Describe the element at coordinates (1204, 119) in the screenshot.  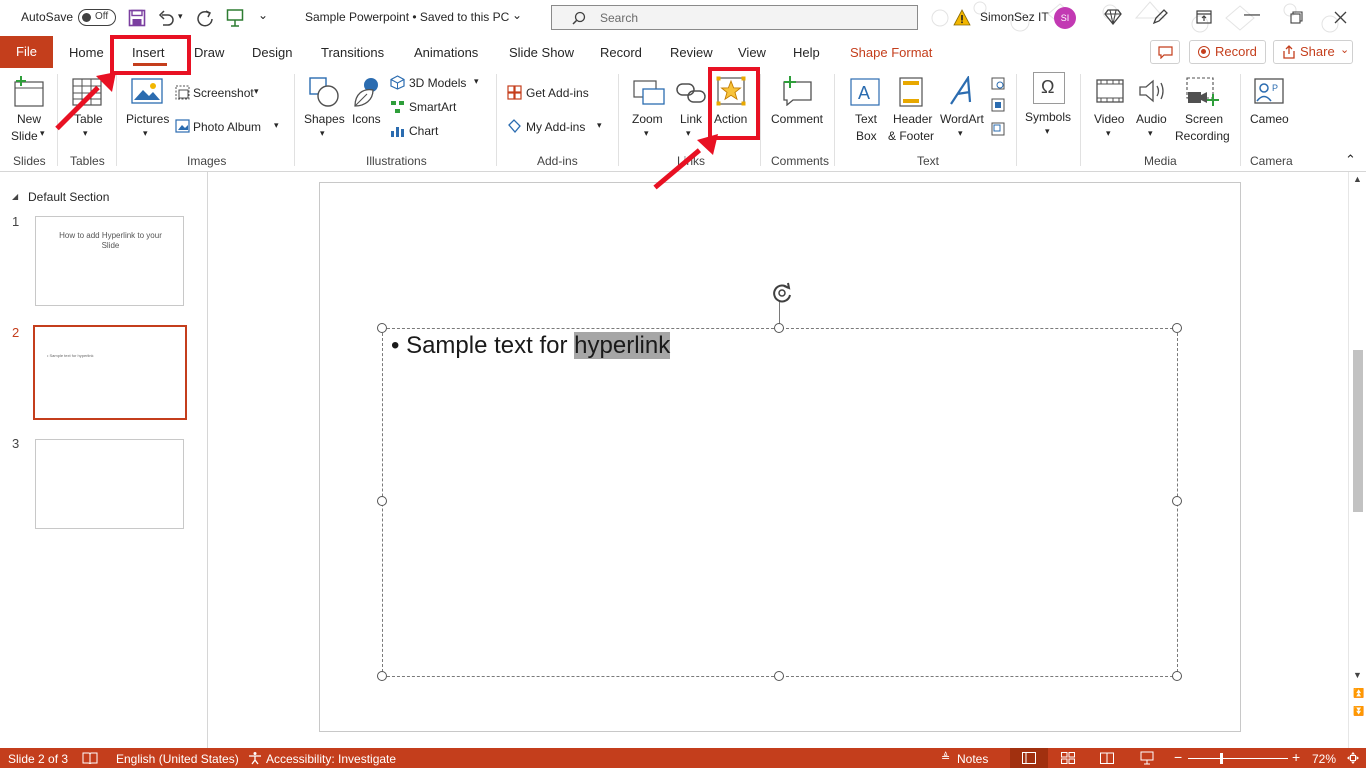
I see `screen-recording-label-1: Screen` at that location.